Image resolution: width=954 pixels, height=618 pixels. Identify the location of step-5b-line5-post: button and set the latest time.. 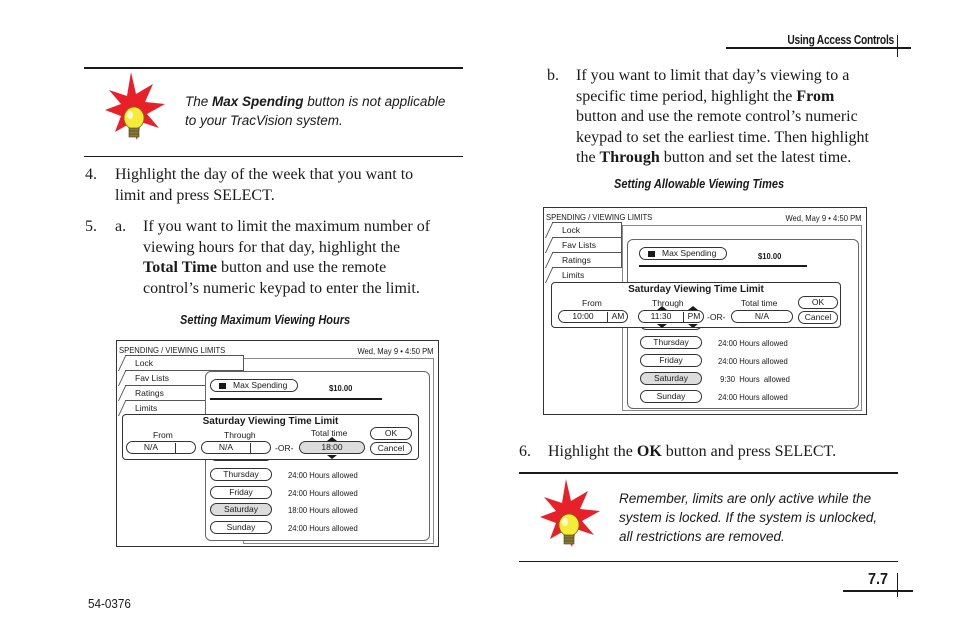
(755, 157).